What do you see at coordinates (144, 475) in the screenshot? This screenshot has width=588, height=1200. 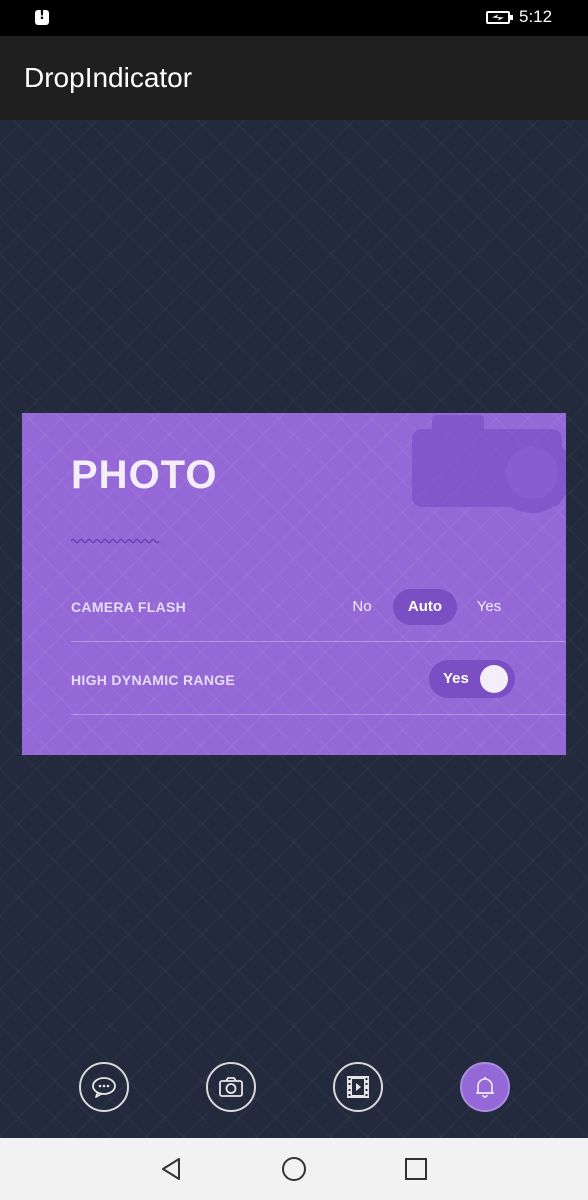 I see `card-title: PHOTO` at bounding box center [144, 475].